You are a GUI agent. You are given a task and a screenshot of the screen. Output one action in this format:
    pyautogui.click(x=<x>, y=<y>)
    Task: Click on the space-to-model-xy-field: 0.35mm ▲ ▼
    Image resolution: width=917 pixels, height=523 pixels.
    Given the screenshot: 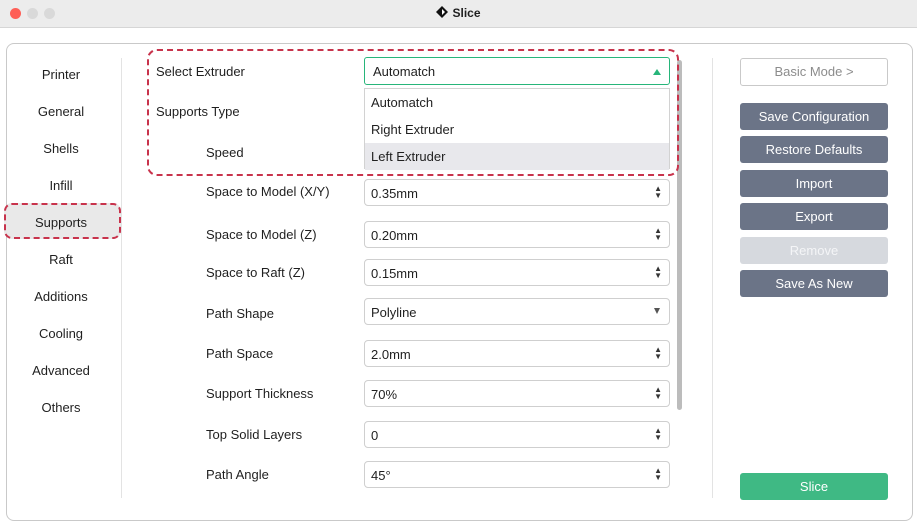 What is the action you would take?
    pyautogui.click(x=517, y=192)
    